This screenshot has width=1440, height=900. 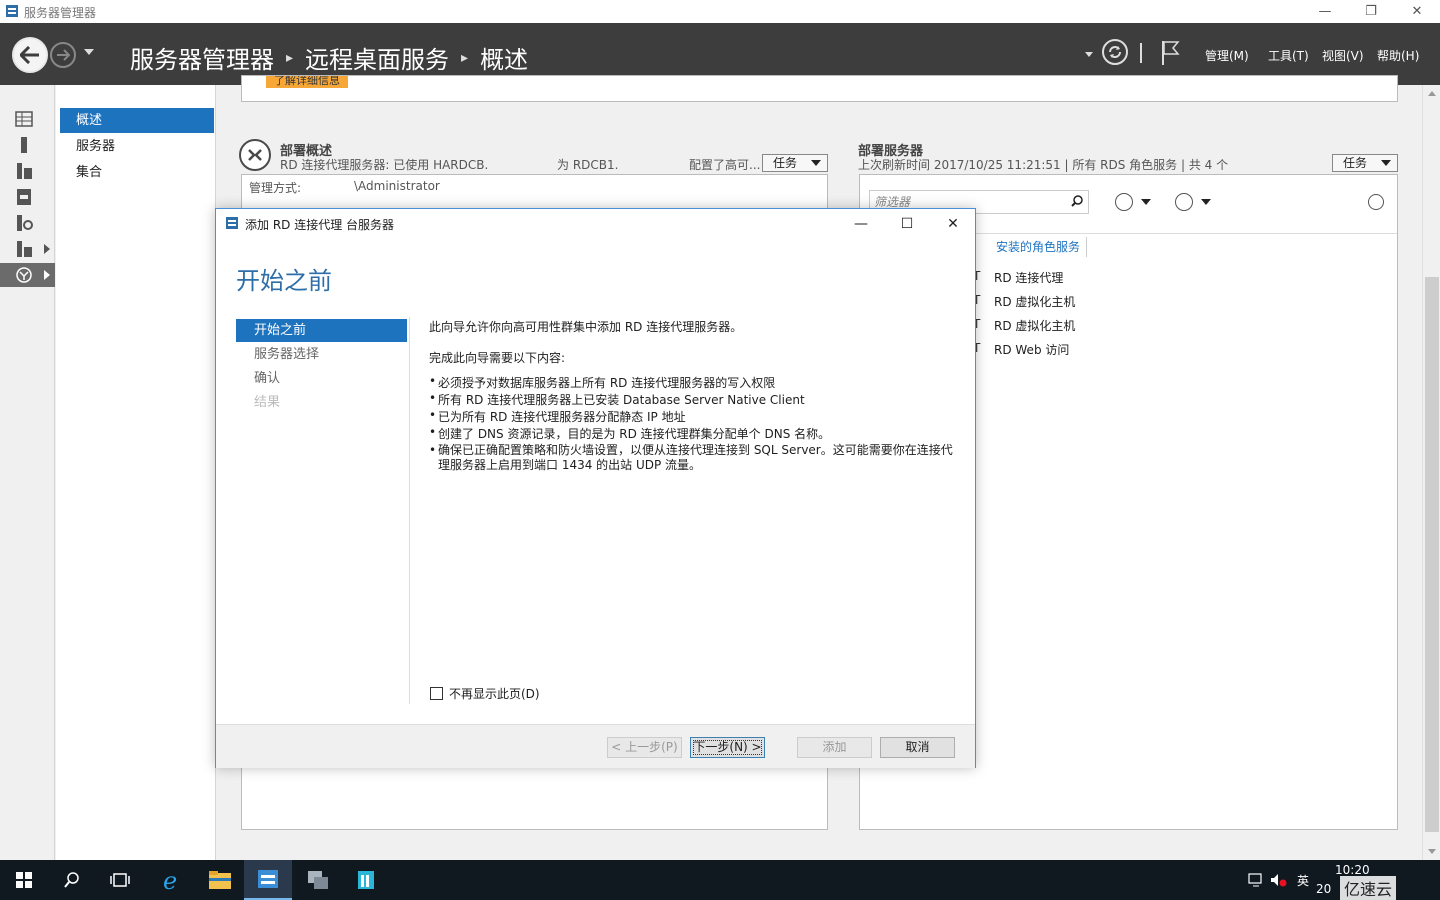 I want to click on nav-item-collections: 集合, so click(x=137, y=172).